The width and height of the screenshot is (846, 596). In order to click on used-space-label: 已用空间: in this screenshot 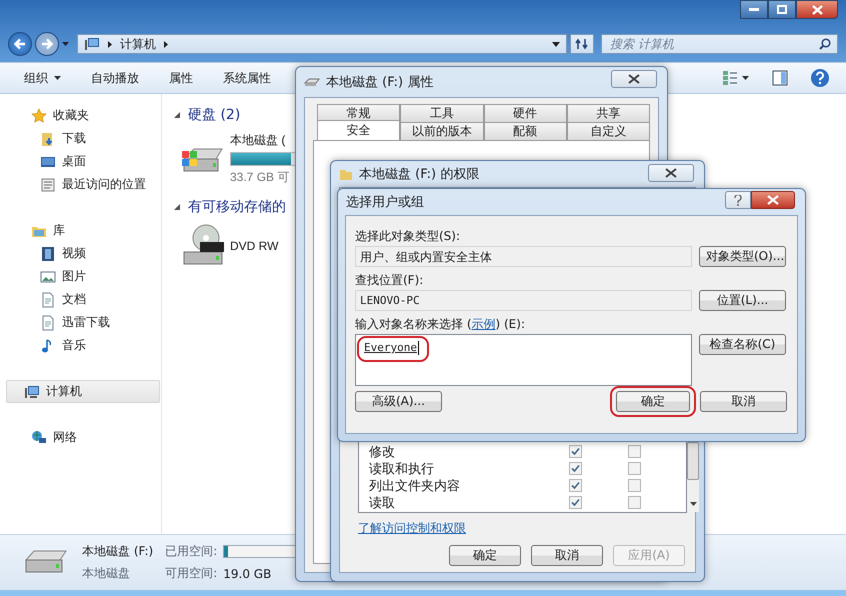, I will do `click(191, 551)`.